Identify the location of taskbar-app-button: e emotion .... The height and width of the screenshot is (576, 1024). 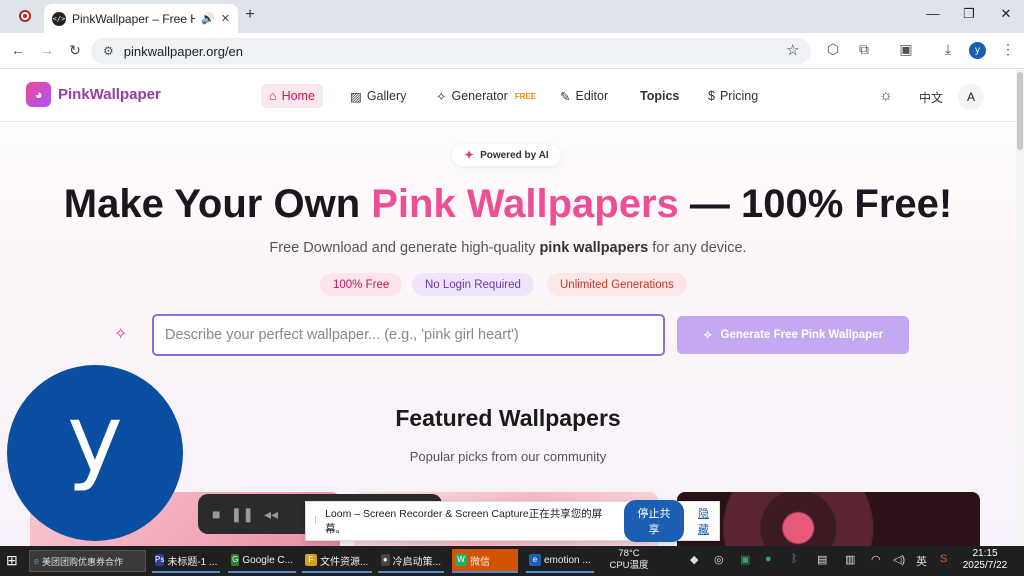
(560, 561).